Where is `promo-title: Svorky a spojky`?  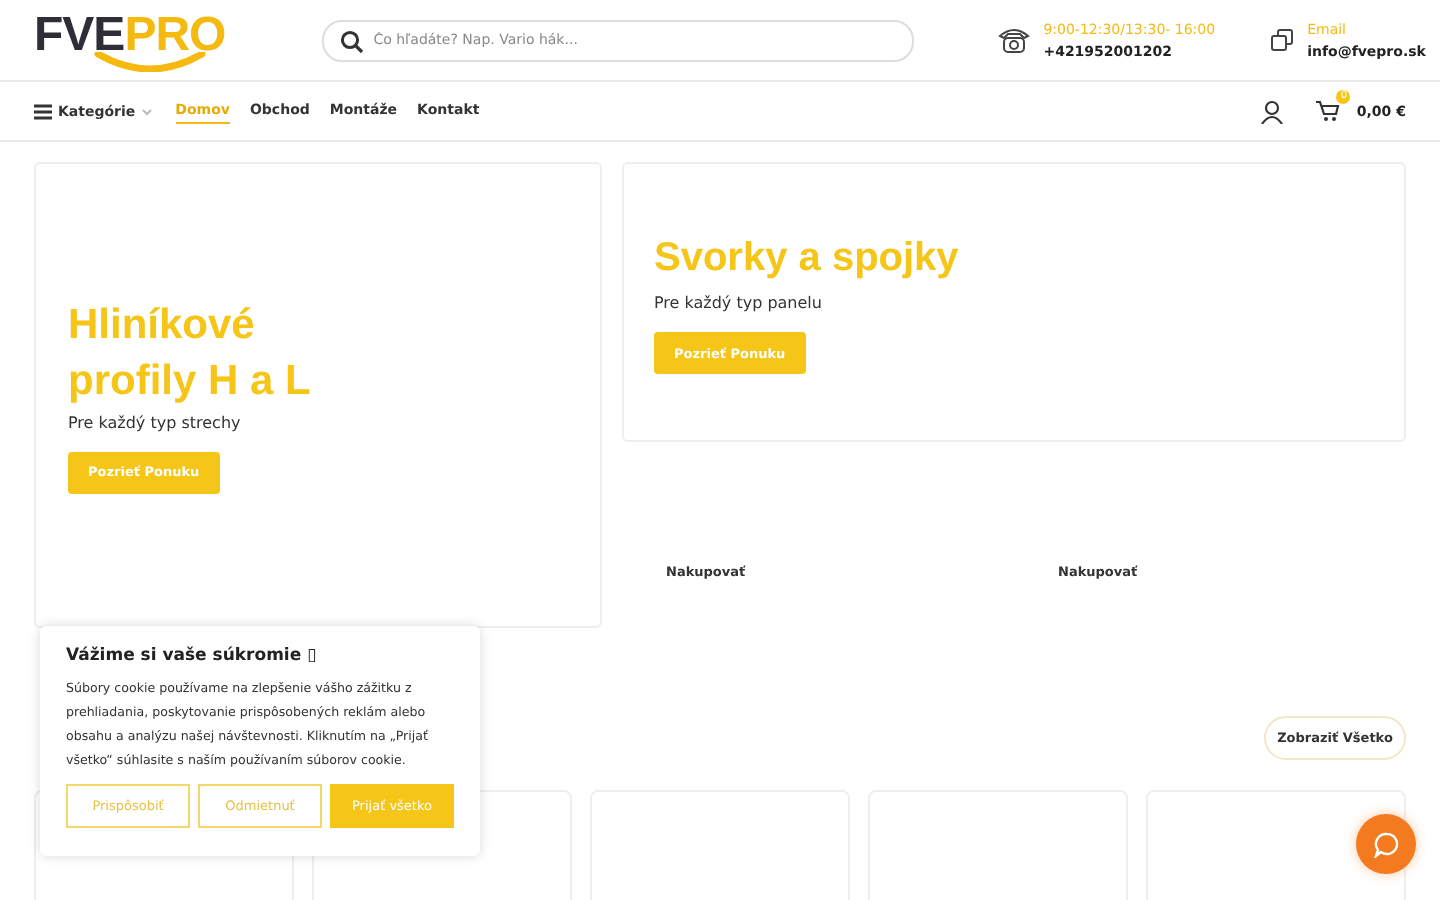 promo-title: Svorky a spojky is located at coordinates (806, 259).